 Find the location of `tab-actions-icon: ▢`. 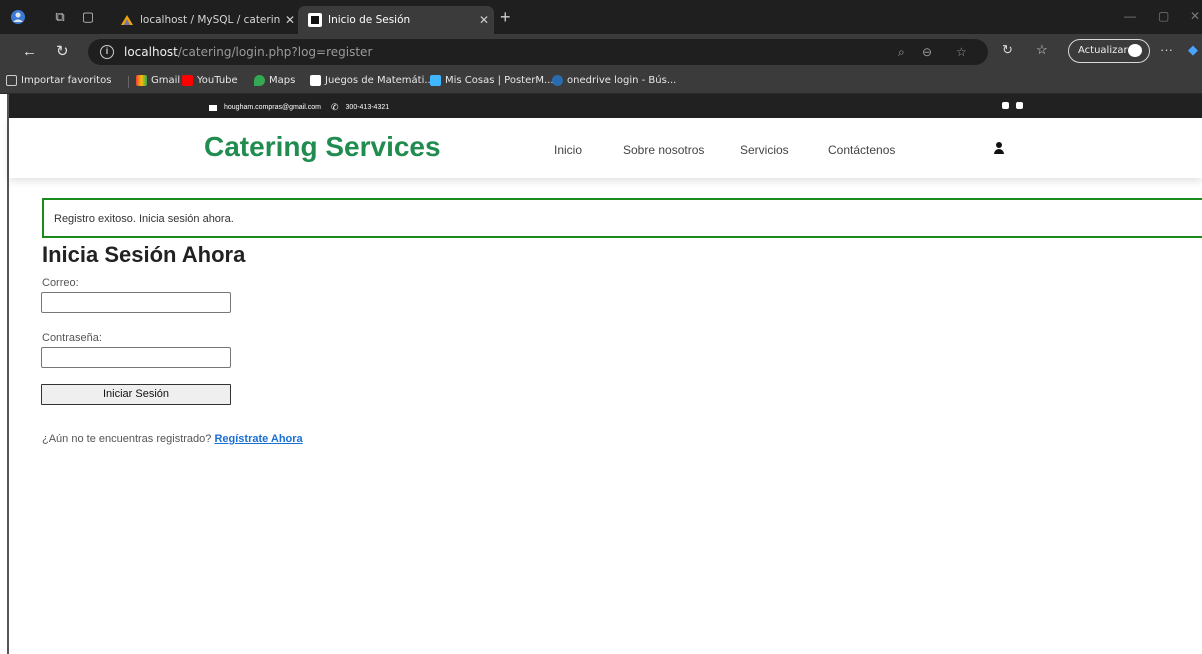

tab-actions-icon: ▢ is located at coordinates (88, 17).